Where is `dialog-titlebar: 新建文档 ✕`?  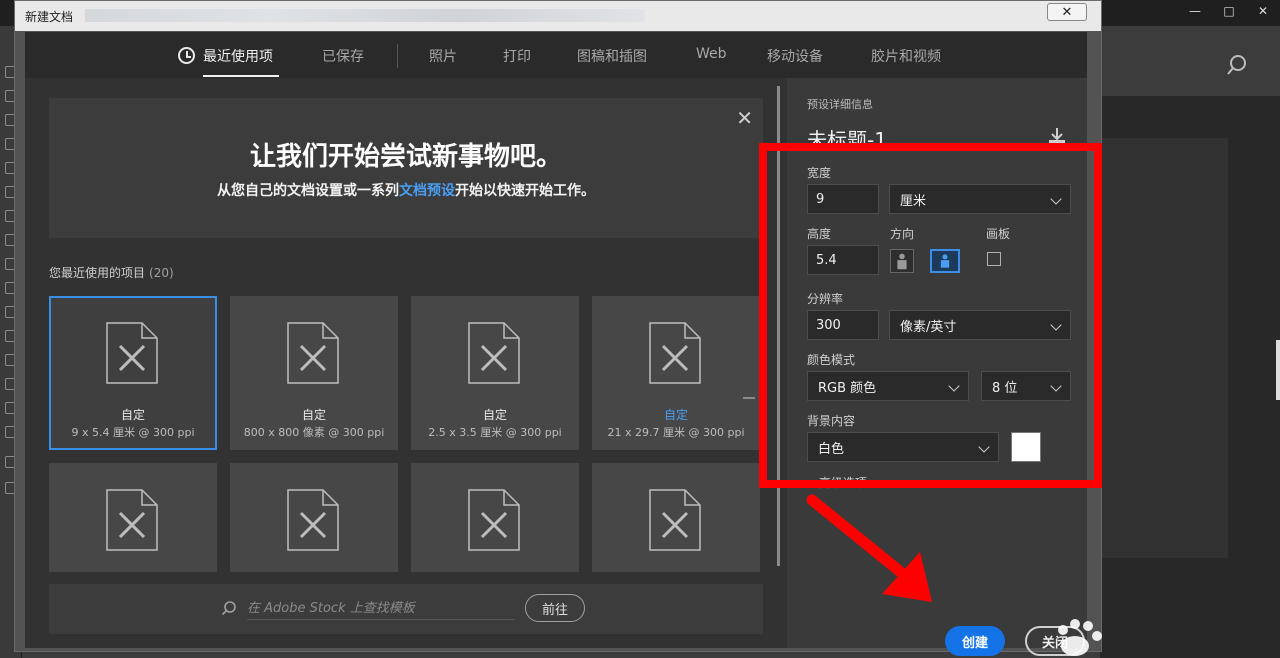
dialog-titlebar: 新建文档 ✕ is located at coordinates (558, 16).